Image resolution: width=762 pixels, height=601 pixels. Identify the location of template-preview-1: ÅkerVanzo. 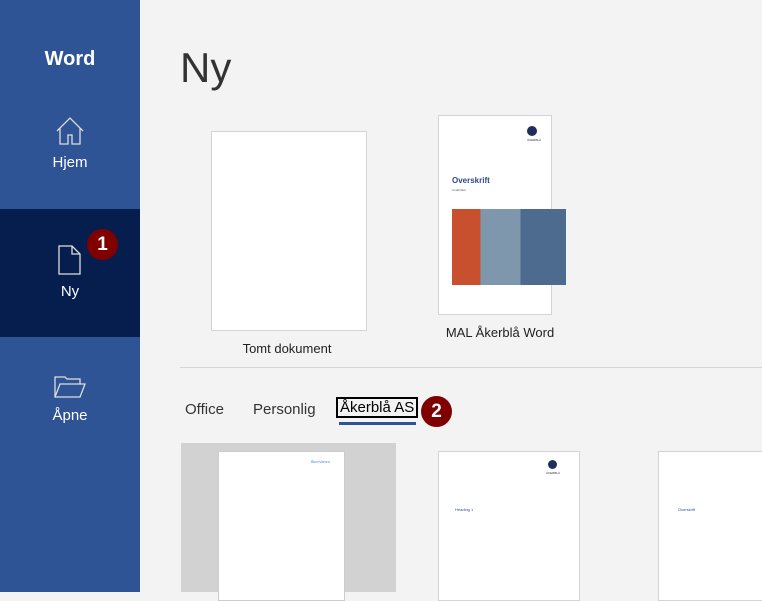
(281, 526).